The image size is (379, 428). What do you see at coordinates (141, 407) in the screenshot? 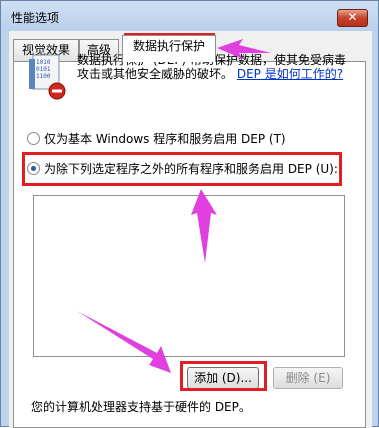
I see `hardware-dep-note: 您的计算机处理器支持基于硬件的 DEP。` at bounding box center [141, 407].